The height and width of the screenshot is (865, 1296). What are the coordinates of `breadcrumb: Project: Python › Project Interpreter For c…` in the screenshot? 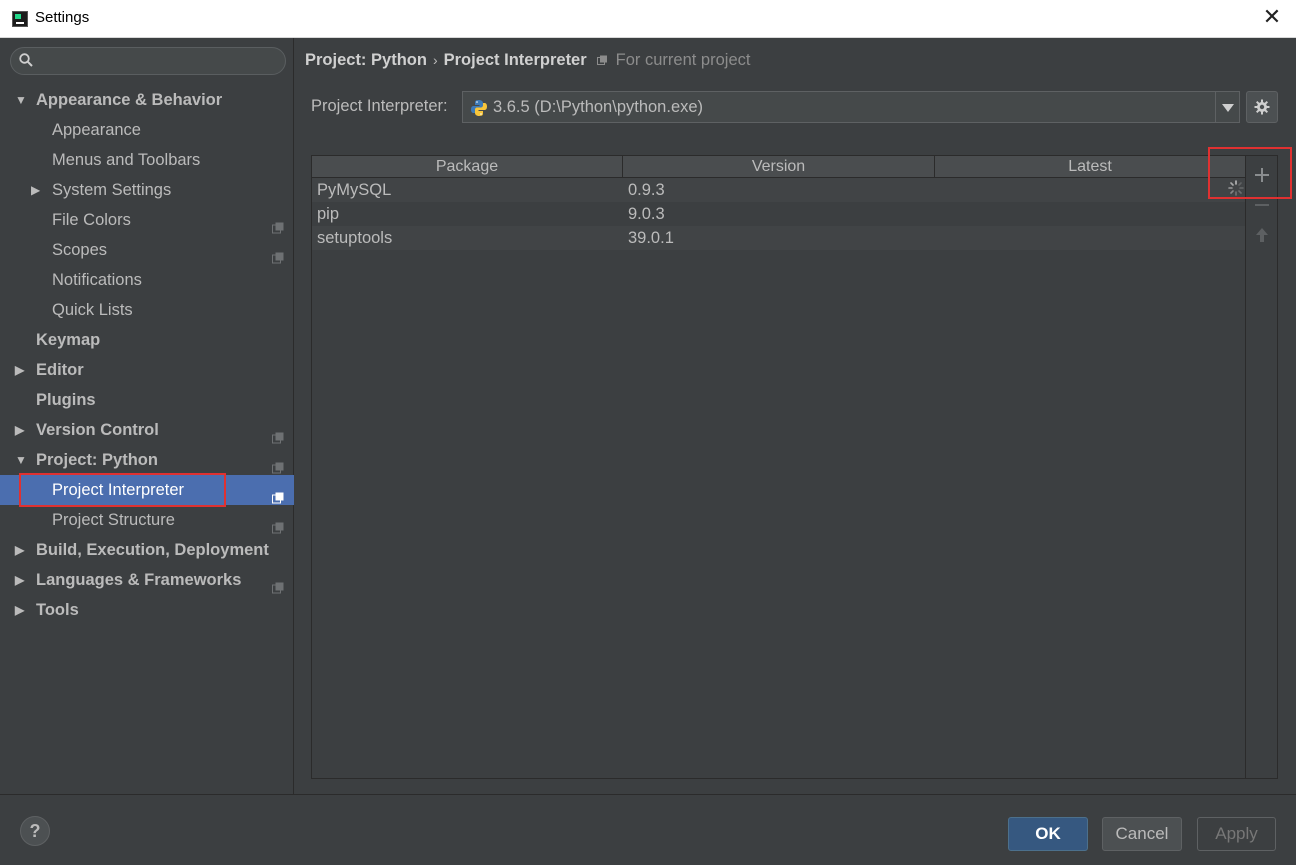 It's located at (527, 60).